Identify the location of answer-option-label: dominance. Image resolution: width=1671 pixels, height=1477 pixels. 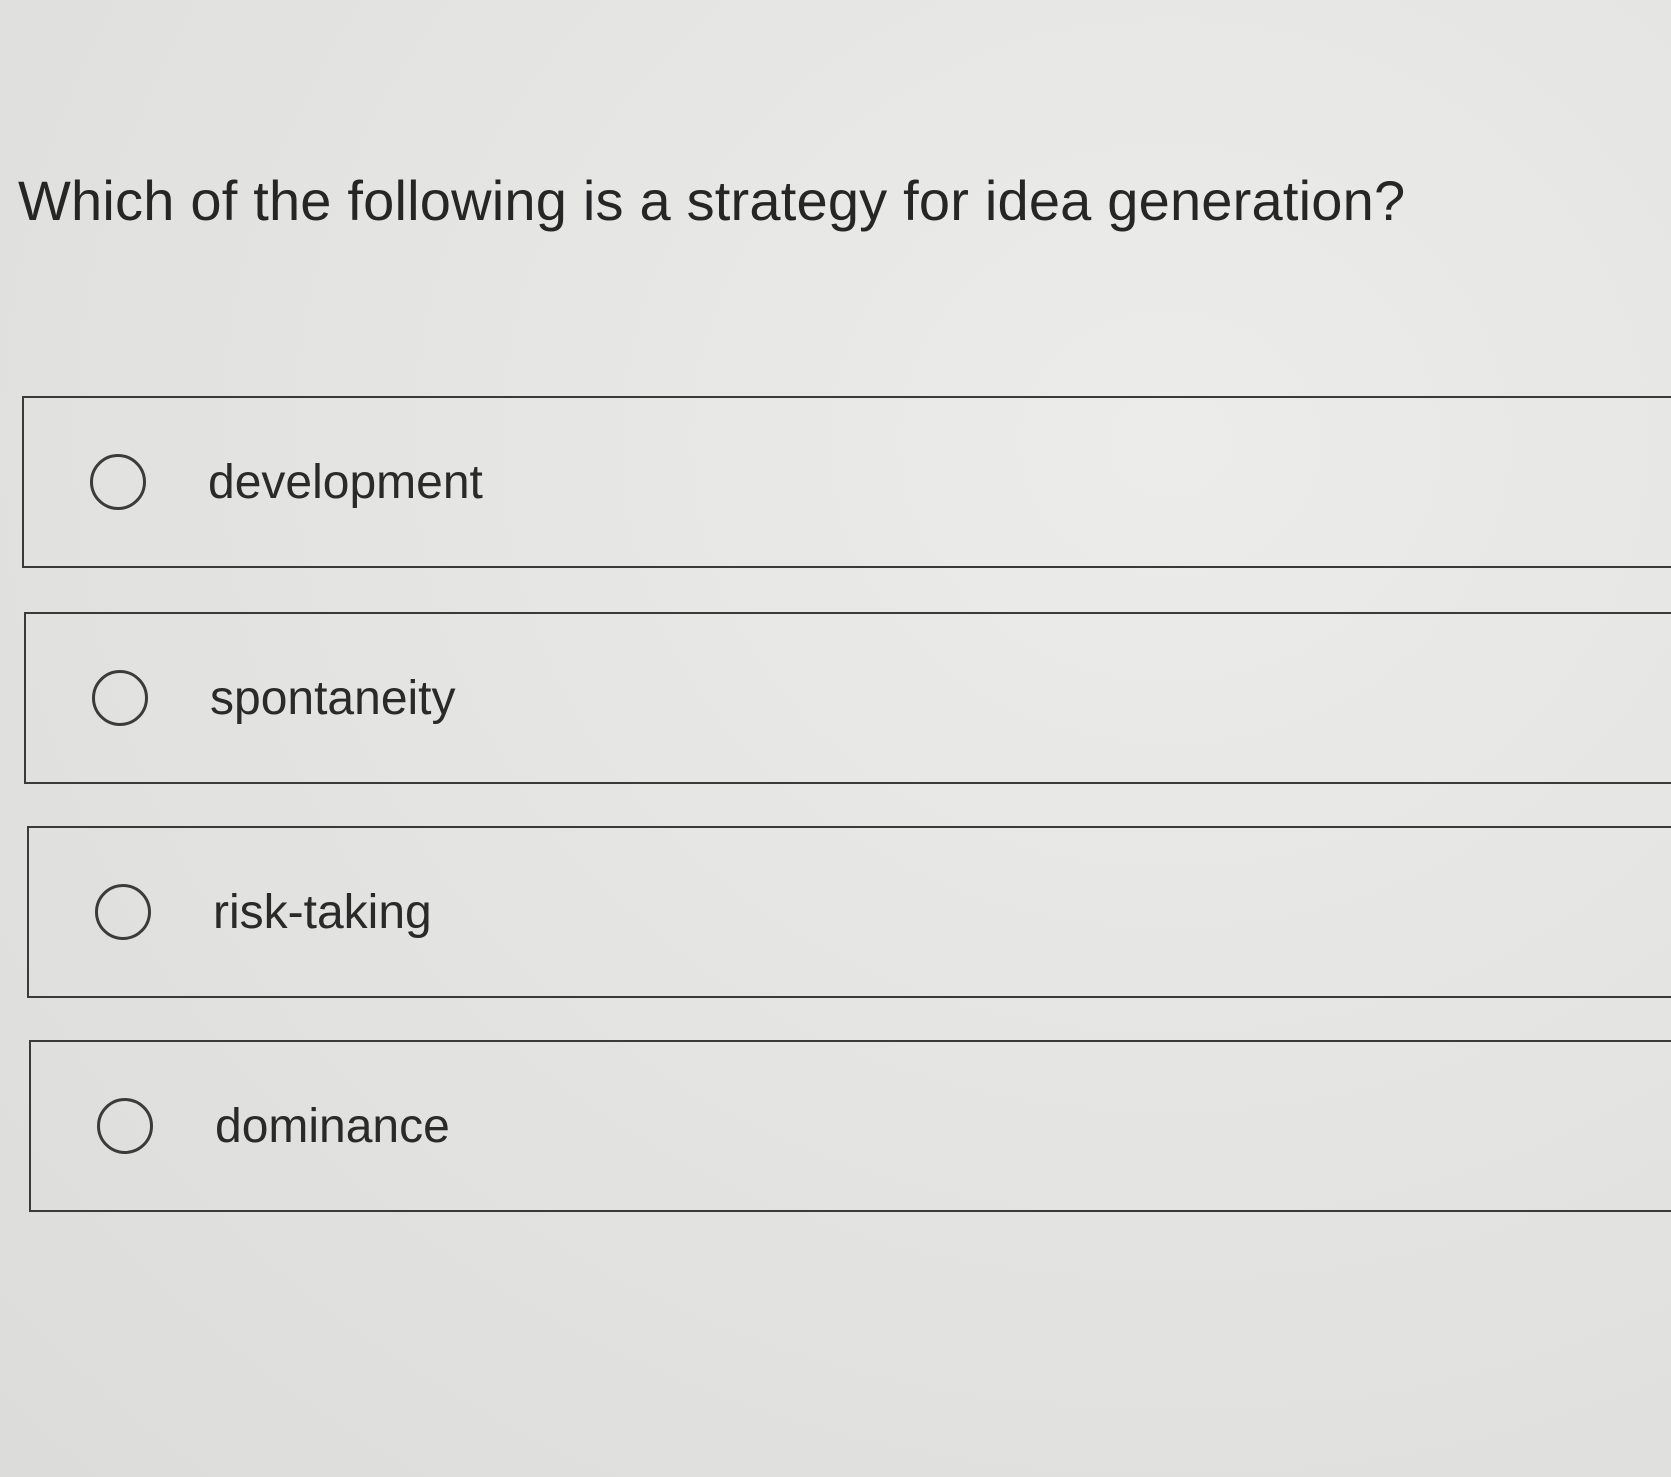
(332, 1126).